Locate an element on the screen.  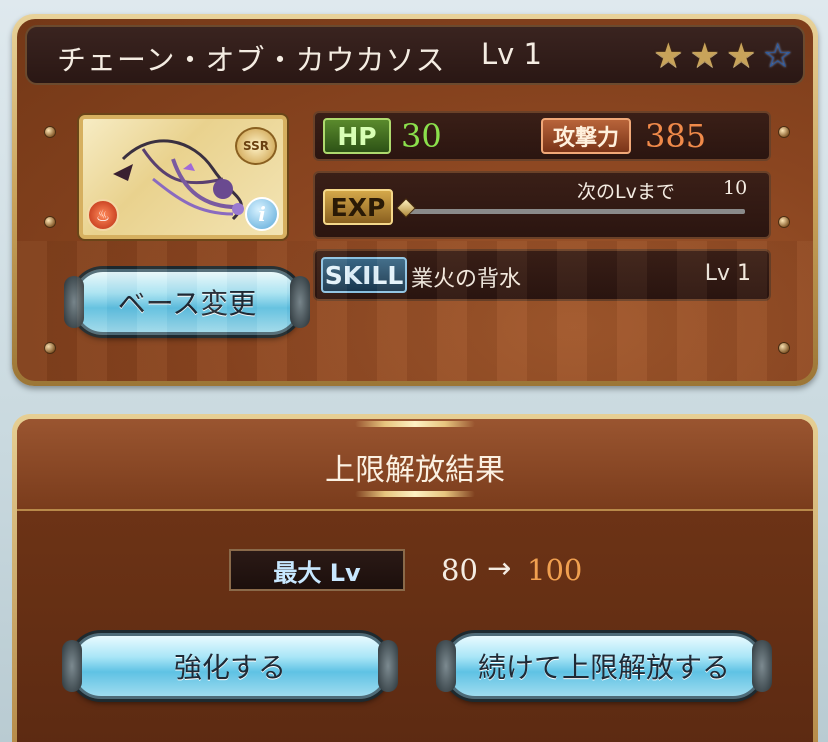
skill-name: 業火の背水 is located at coordinates (466, 279).